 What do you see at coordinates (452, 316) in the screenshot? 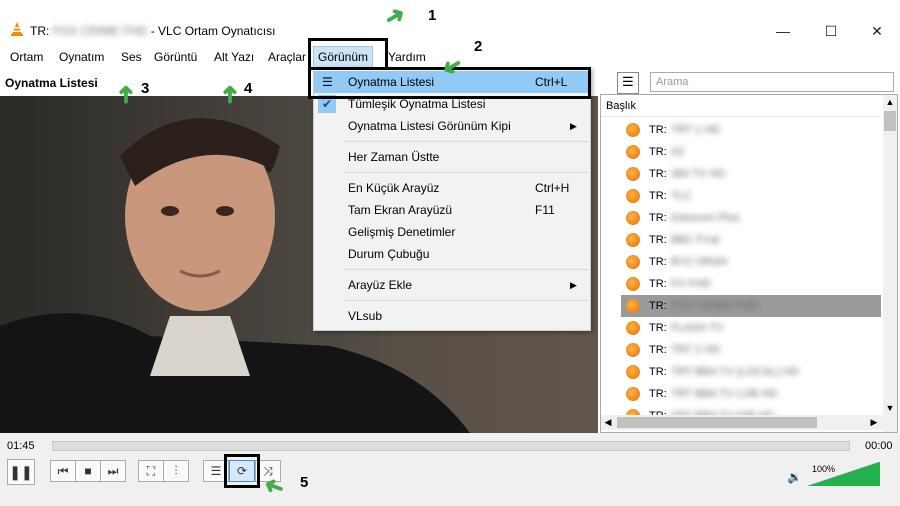
I see `menu-item-vlsub: VLsub` at bounding box center [452, 316].